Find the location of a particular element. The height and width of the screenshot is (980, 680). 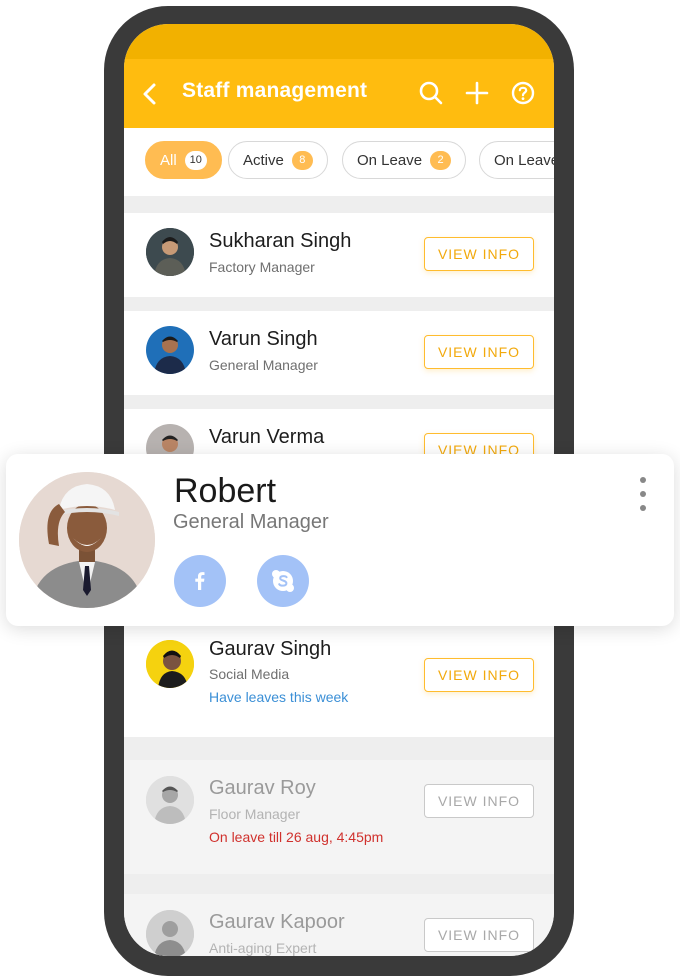

skype-icon is located at coordinates (283, 581).